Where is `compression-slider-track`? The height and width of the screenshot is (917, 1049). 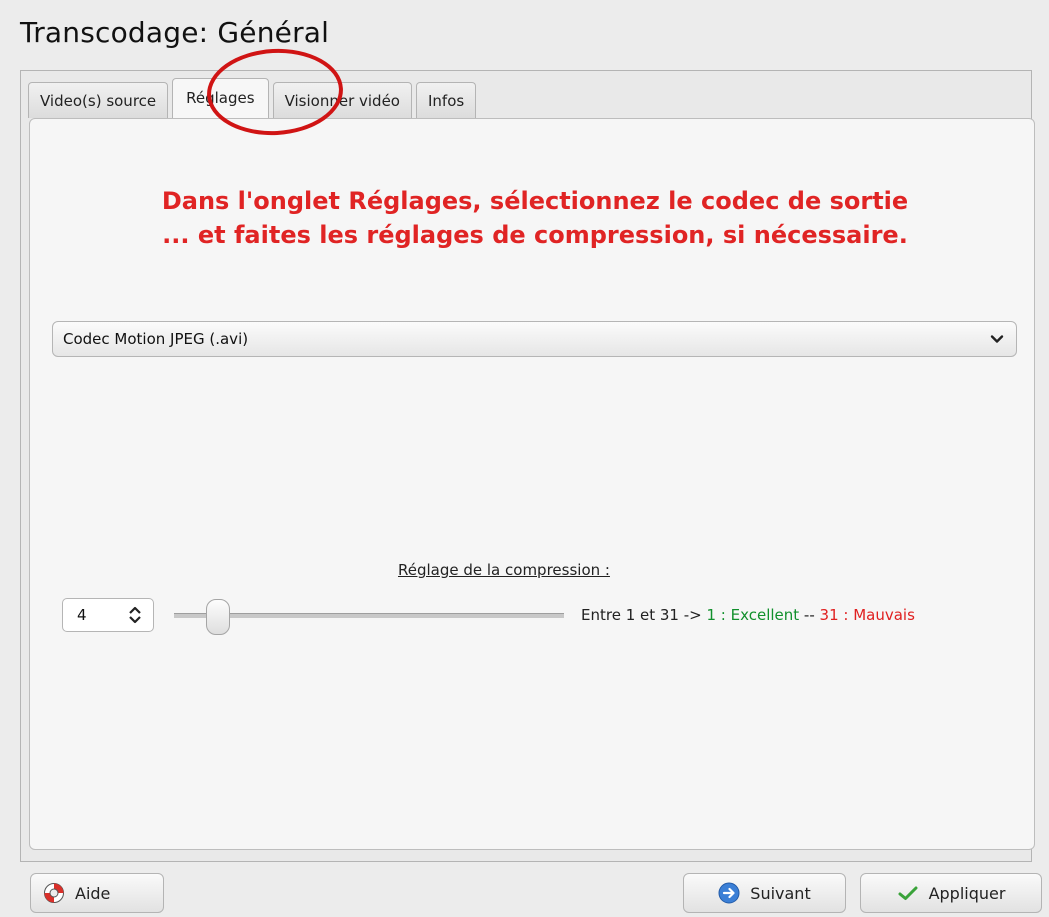
compression-slider-track is located at coordinates (369, 615).